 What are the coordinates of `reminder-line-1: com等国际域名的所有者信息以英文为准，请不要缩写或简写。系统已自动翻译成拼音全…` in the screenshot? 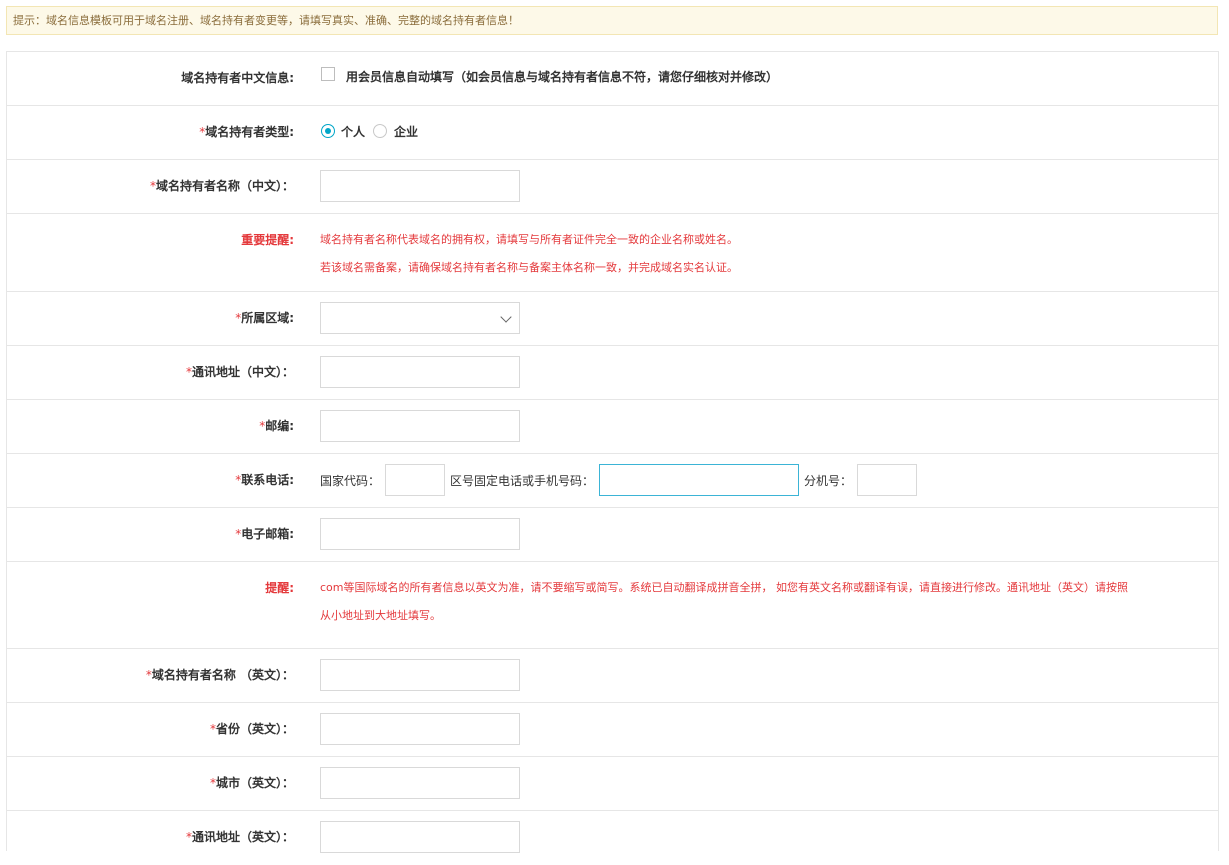 It's located at (724, 587).